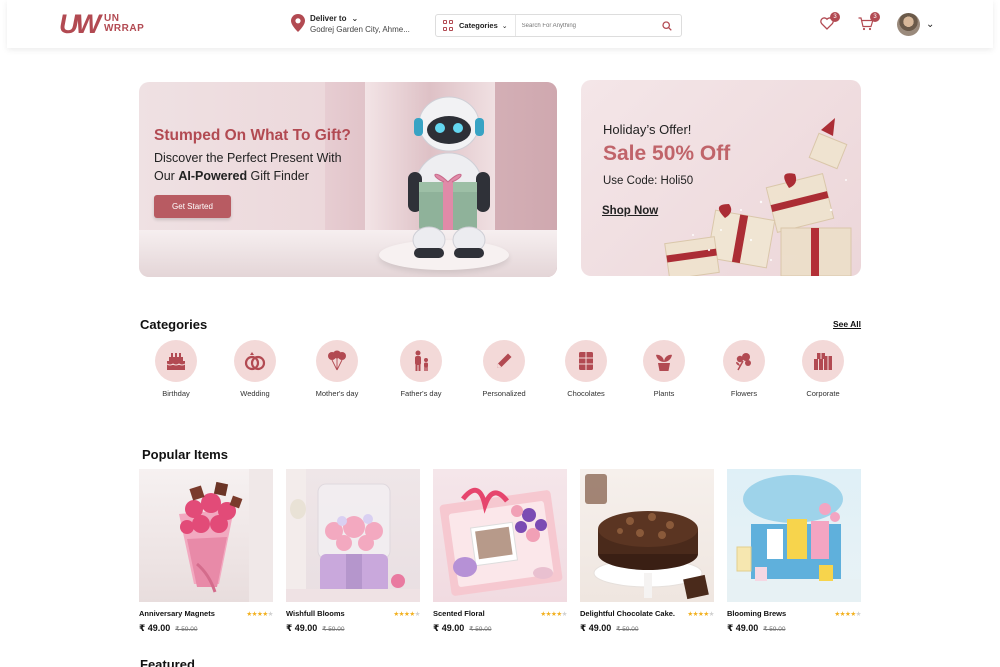  I want to click on category-label: Flowers, so click(744, 393).